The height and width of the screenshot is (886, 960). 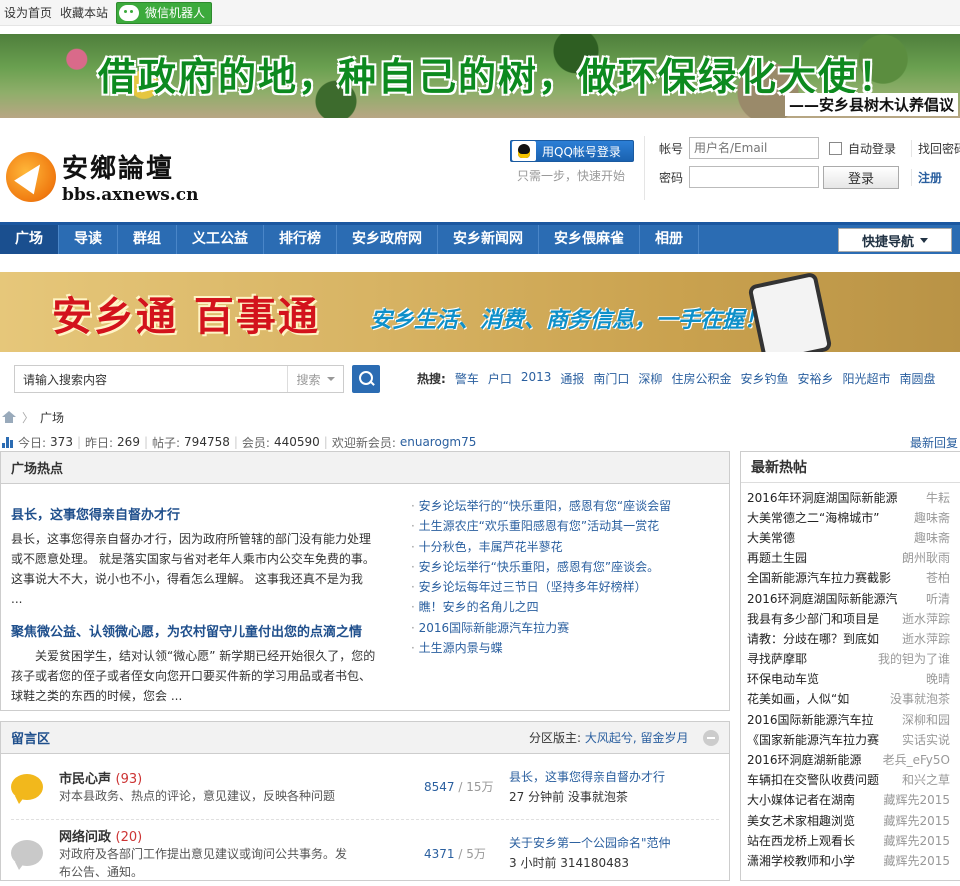 What do you see at coordinates (777, 658) in the screenshot?
I see `latest-thread-link: 寻找萨摩耶` at bounding box center [777, 658].